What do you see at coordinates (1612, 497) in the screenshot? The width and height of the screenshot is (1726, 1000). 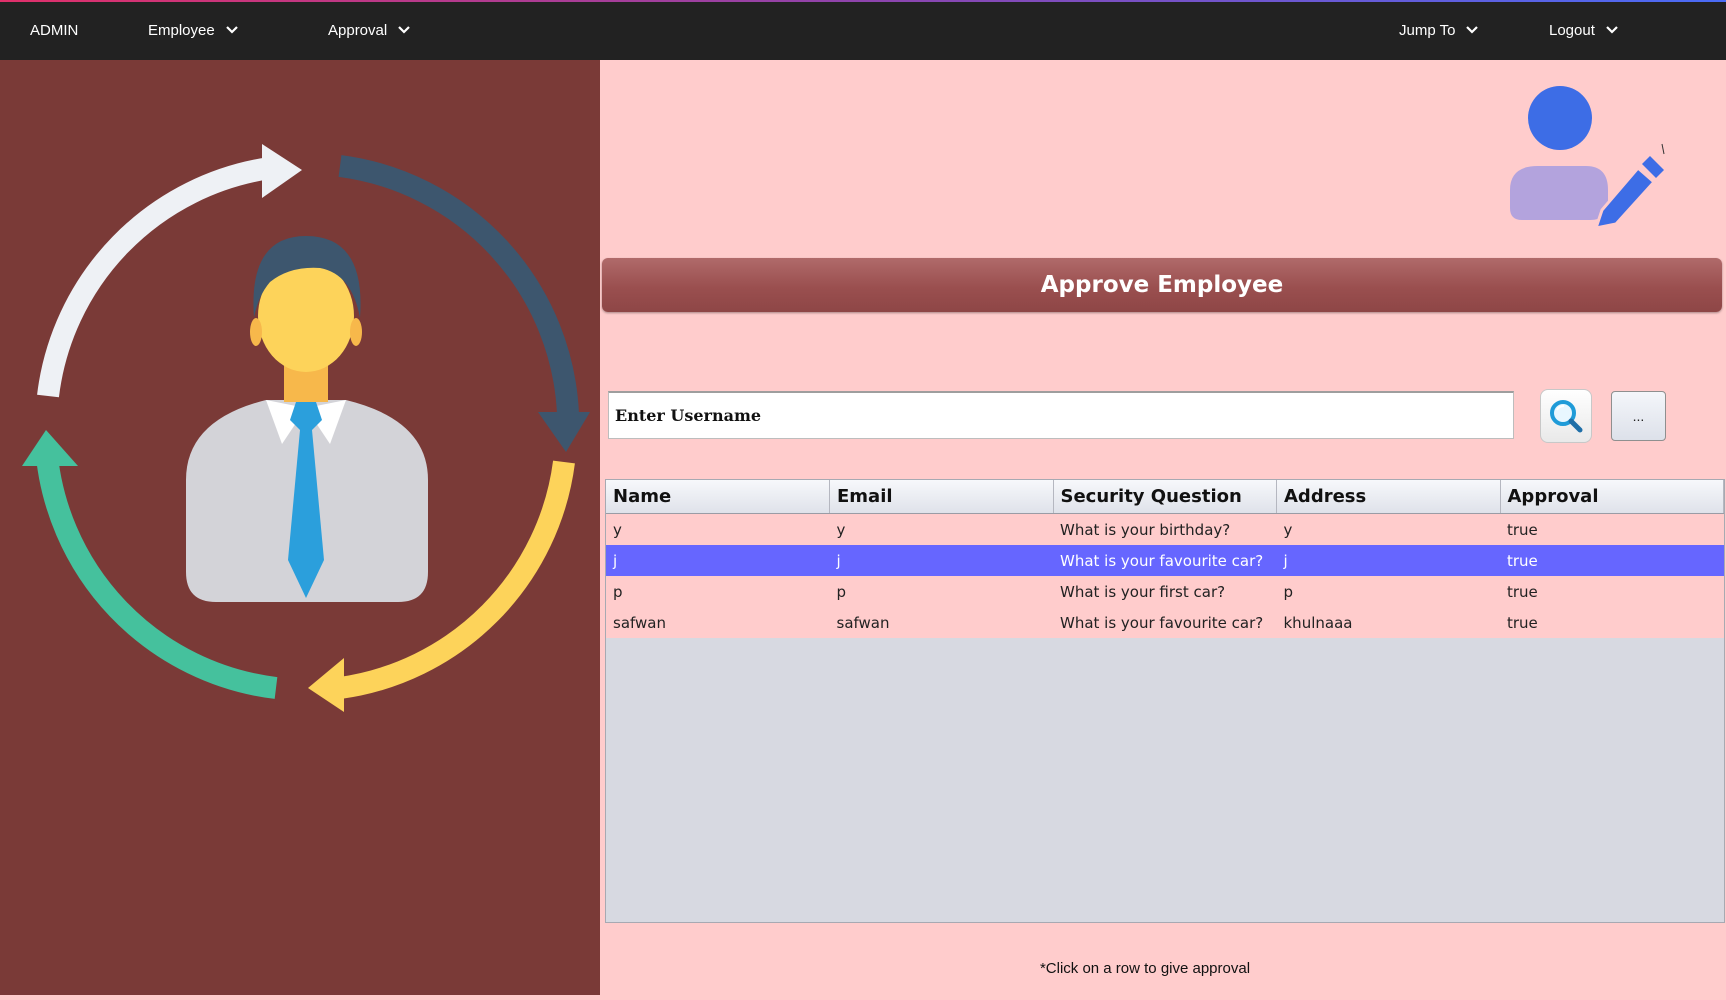 I see `column-header-approval: Approval` at bounding box center [1612, 497].